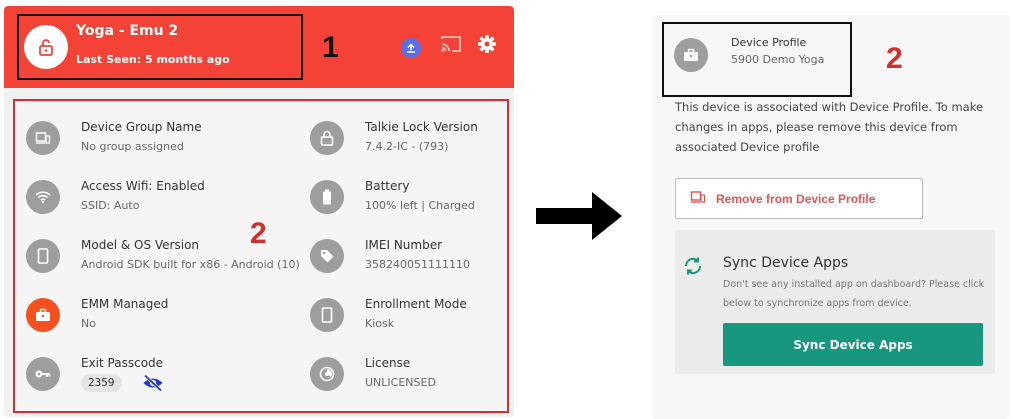  Describe the element at coordinates (691, 55) in the screenshot. I see `profile-briefcase-icon` at that location.